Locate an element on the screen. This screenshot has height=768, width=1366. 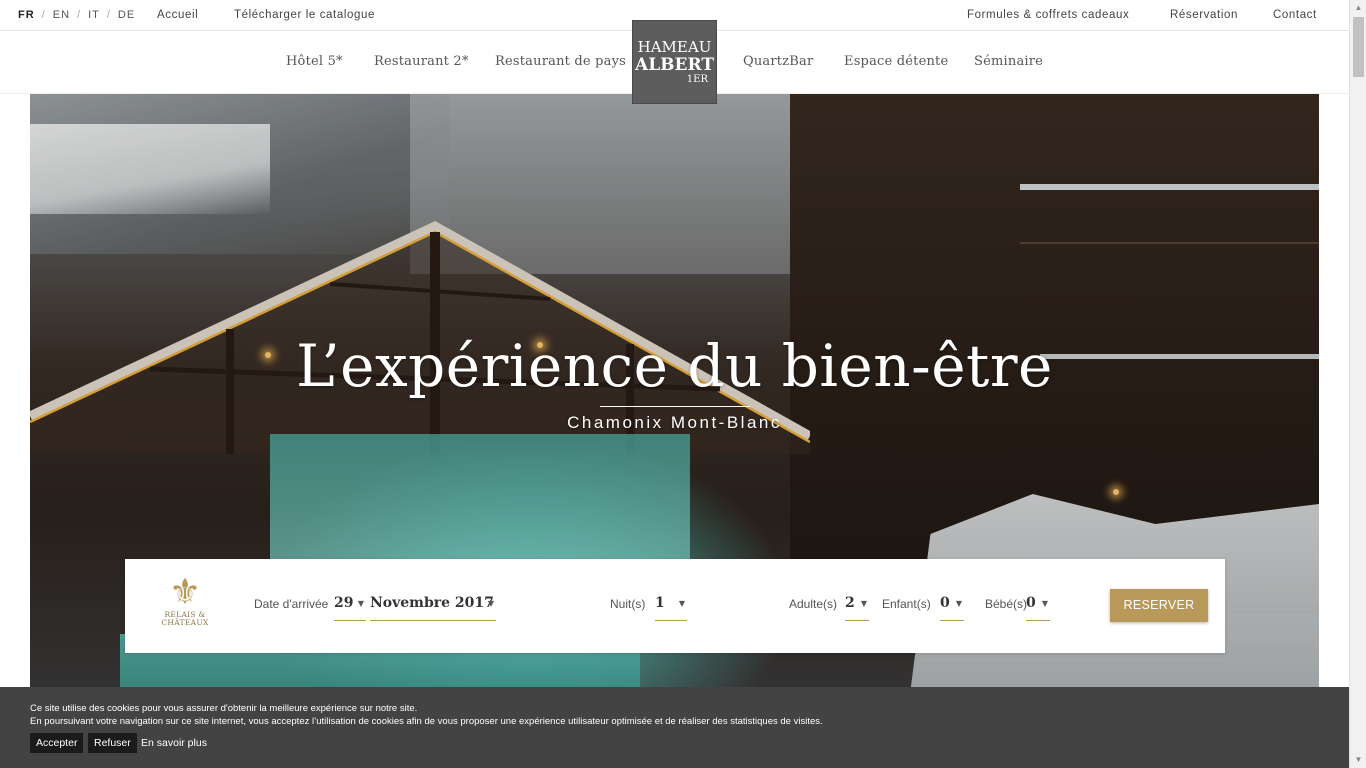
relais-chateaux-line2: CHÂTEAUX is located at coordinates (185, 622).